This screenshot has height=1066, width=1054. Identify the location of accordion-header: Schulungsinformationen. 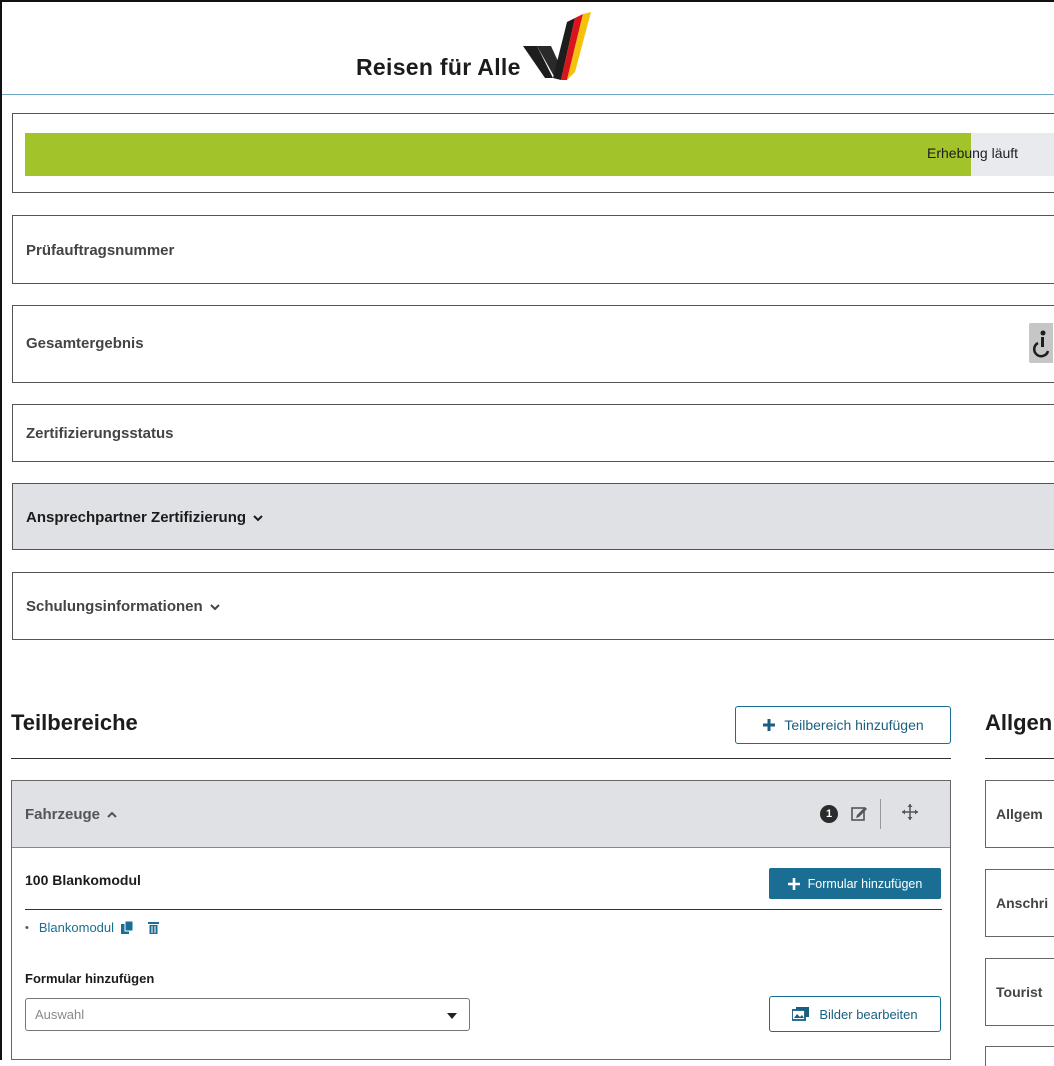
(123, 606).